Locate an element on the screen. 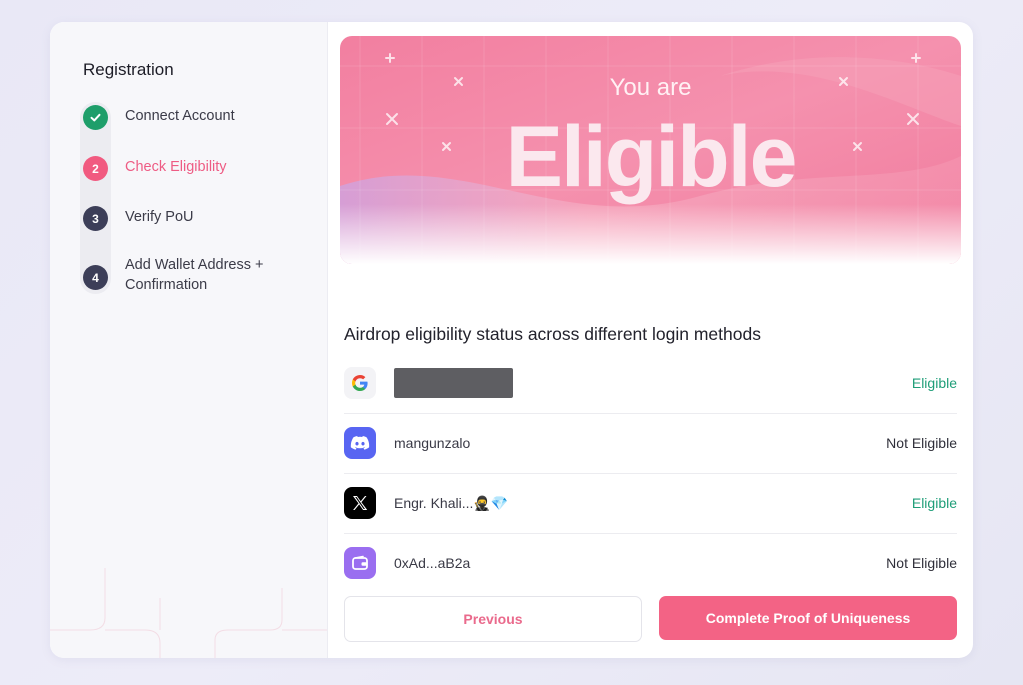 This screenshot has height=685, width=1023. step-number: 3 is located at coordinates (95, 218).